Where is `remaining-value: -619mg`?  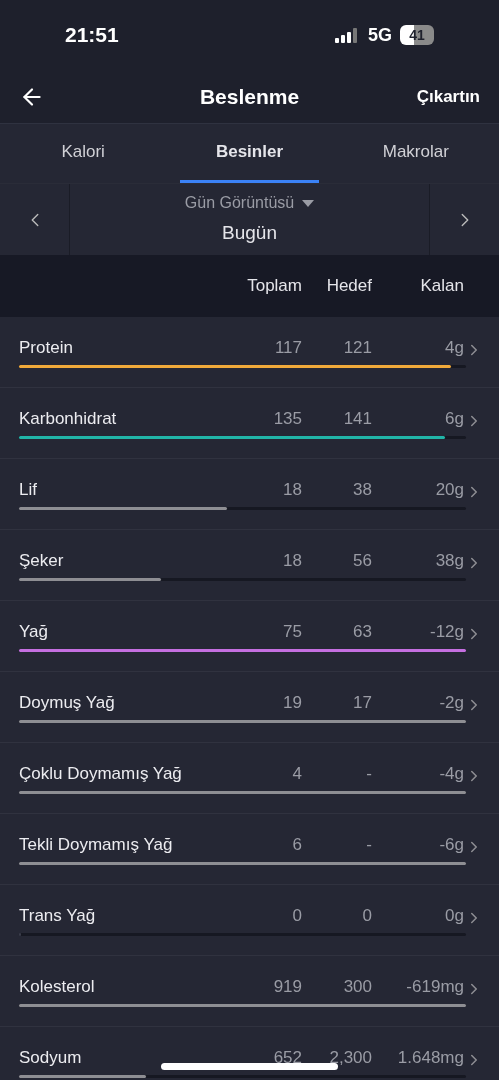
remaining-value: -619mg is located at coordinates (434, 987).